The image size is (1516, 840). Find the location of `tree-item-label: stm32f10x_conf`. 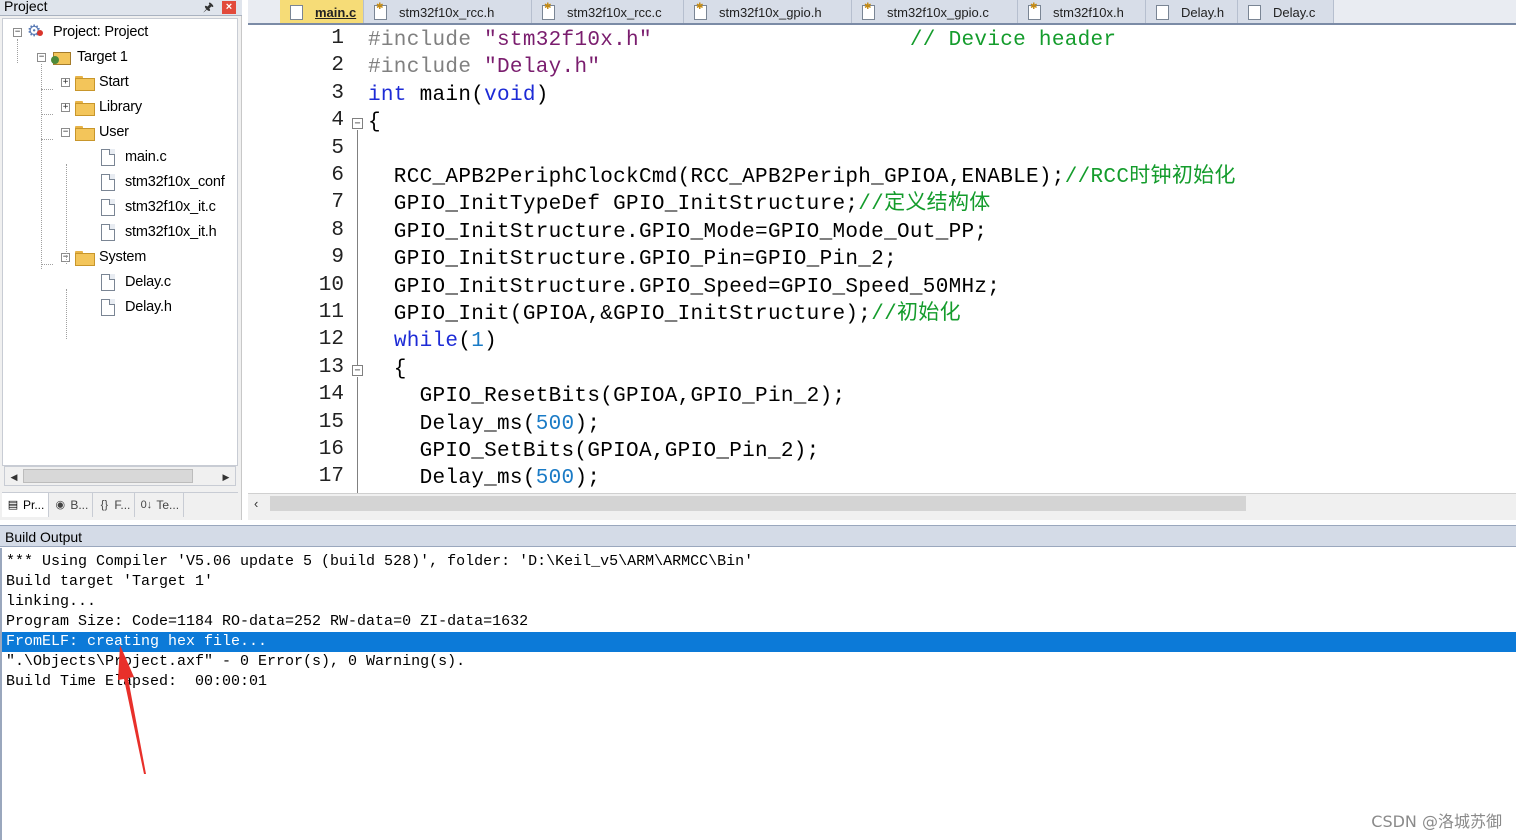

tree-item-label: stm32f10x_conf is located at coordinates (175, 182).